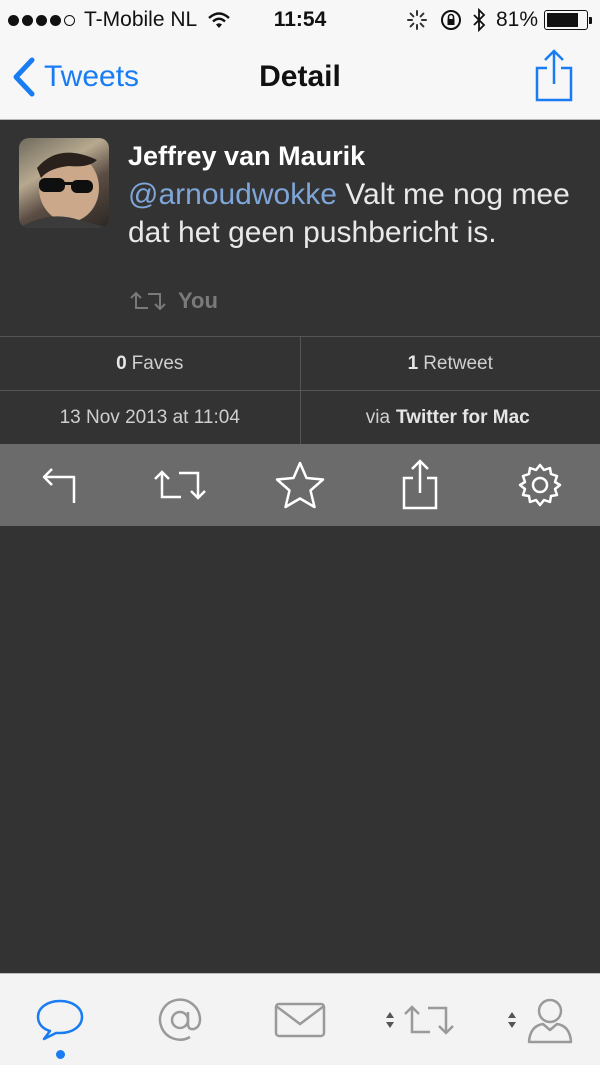 The height and width of the screenshot is (1065, 600). I want to click on timeline-icon, so click(60, 1019).